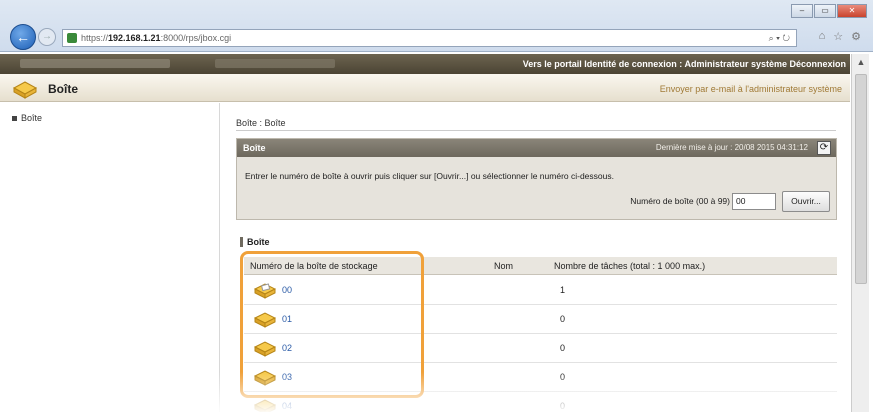 Image resolution: width=873 pixels, height=412 pixels. I want to click on site-favicon-icon, so click(72, 38).